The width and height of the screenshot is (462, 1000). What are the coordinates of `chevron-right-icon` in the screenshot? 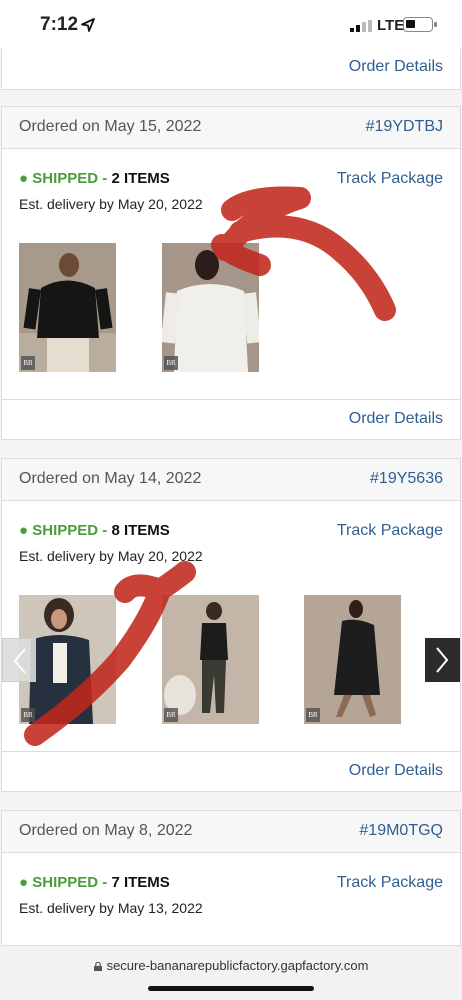 It's located at (442, 660).